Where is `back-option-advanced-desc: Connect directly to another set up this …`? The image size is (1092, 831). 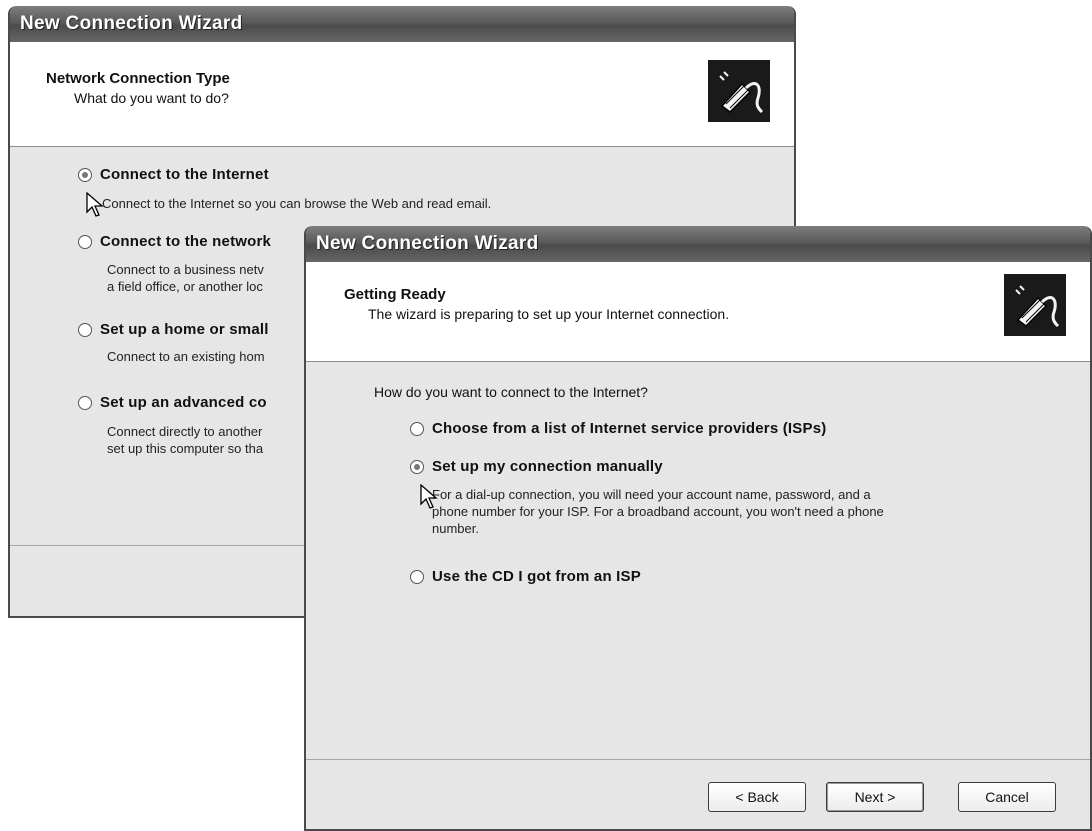 back-option-advanced-desc: Connect directly to another set up this … is located at coordinates (185, 440).